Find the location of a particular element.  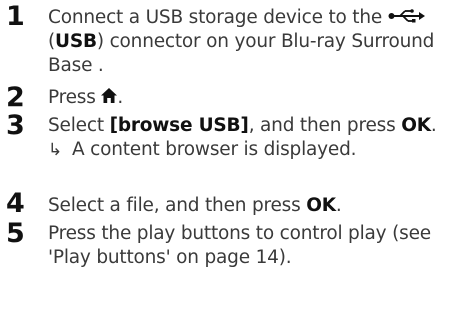

step-text-part: Select is located at coordinates (79, 125).